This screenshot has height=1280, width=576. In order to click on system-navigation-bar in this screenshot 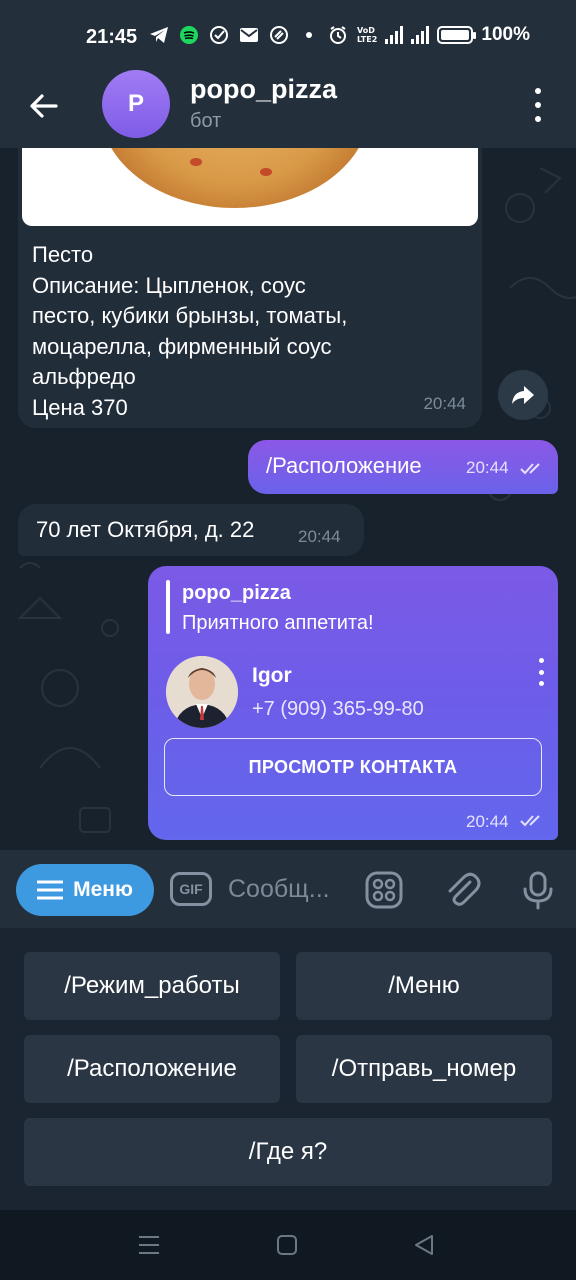, I will do `click(288, 1245)`.